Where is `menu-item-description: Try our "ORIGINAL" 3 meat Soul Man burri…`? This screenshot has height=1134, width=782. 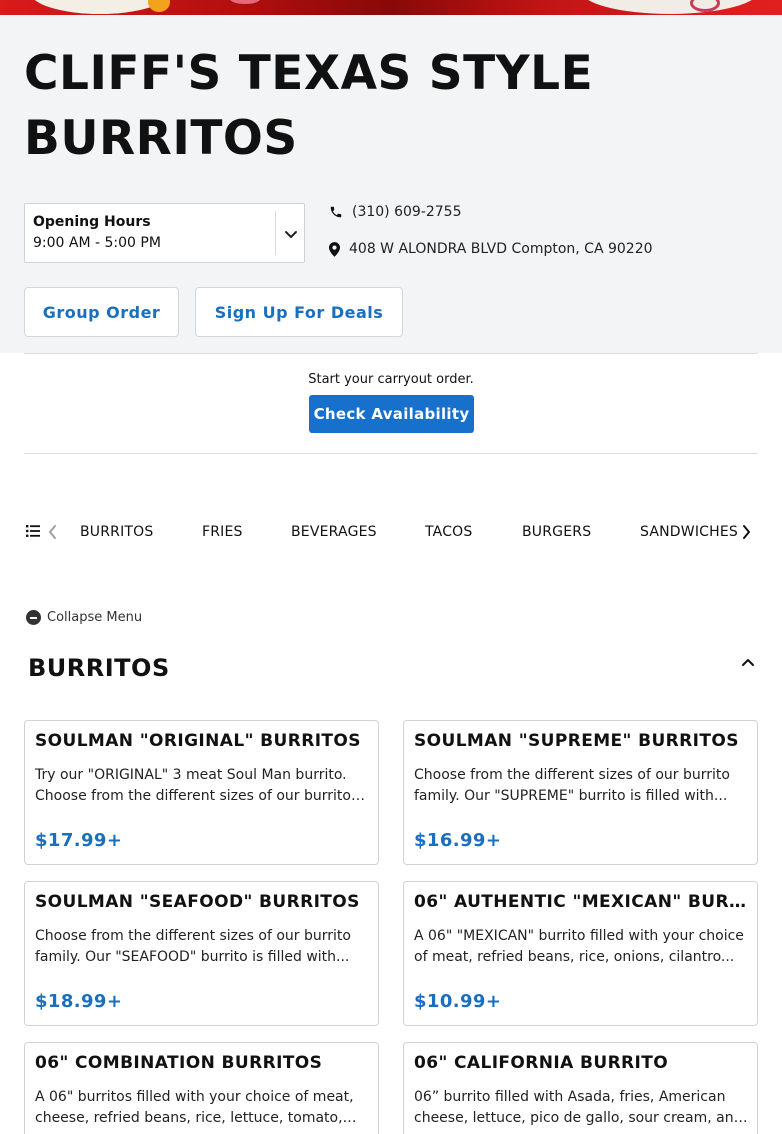 menu-item-description: Try our "ORIGINAL" 3 meat Soul Man burri… is located at coordinates (193, 785).